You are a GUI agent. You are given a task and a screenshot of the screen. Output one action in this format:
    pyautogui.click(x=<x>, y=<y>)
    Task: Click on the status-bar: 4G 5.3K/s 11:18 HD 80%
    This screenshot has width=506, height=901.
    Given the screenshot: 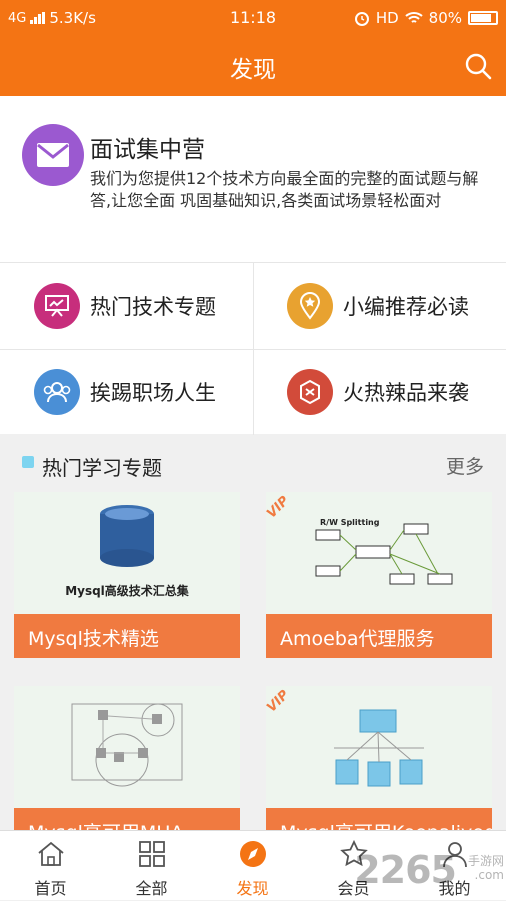 What is the action you would take?
    pyautogui.click(x=253, y=18)
    